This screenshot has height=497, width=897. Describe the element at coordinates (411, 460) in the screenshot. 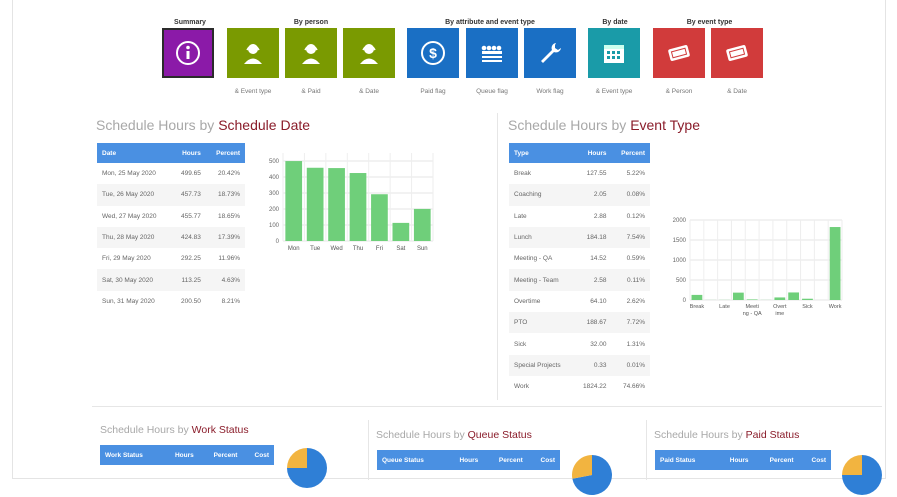

I see `column-header: Queue Status` at that location.